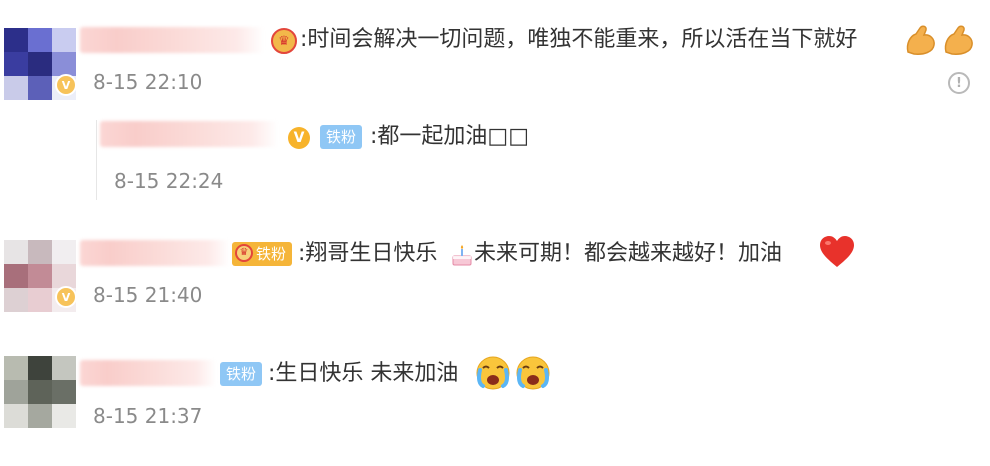  Describe the element at coordinates (449, 136) in the screenshot. I see `comment-text: :都一起加油□□` at that location.